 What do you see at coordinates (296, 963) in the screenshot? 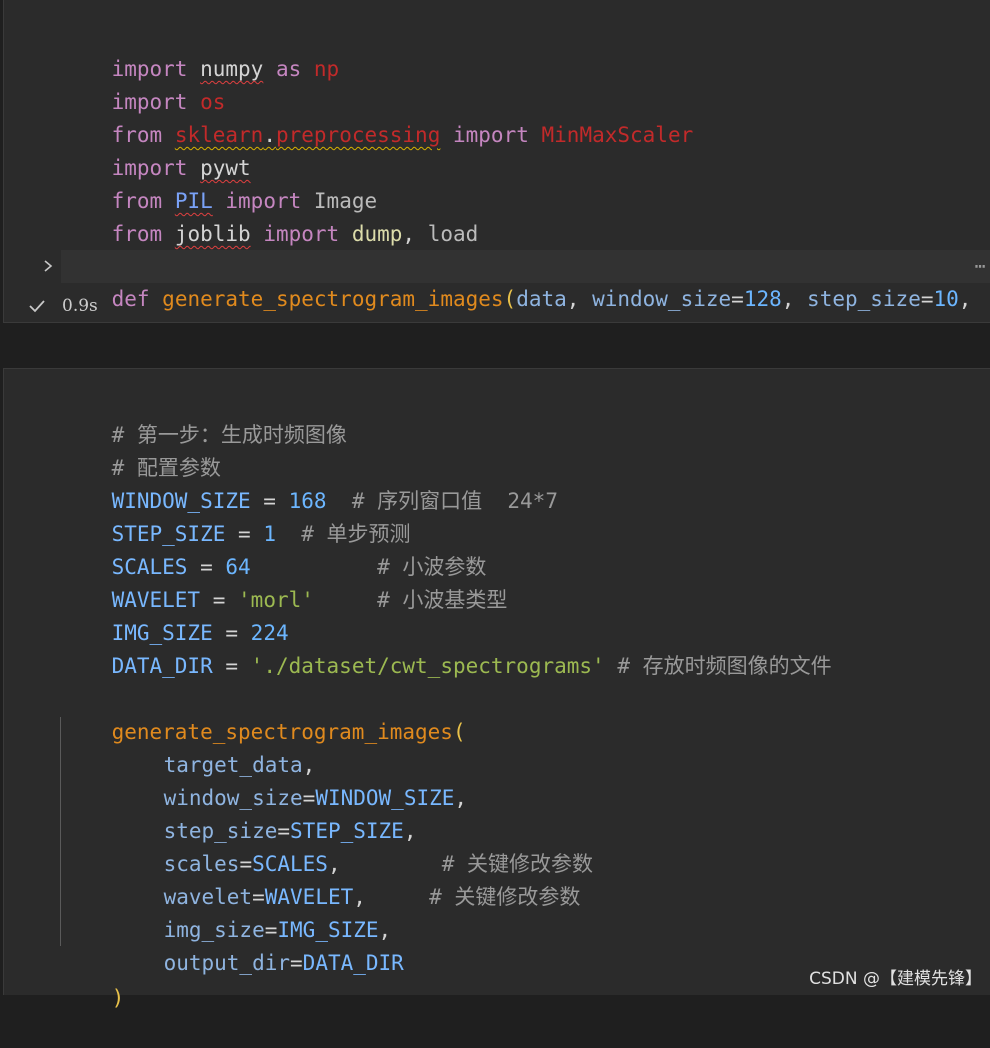
I see `arg-eq: =` at bounding box center [296, 963].